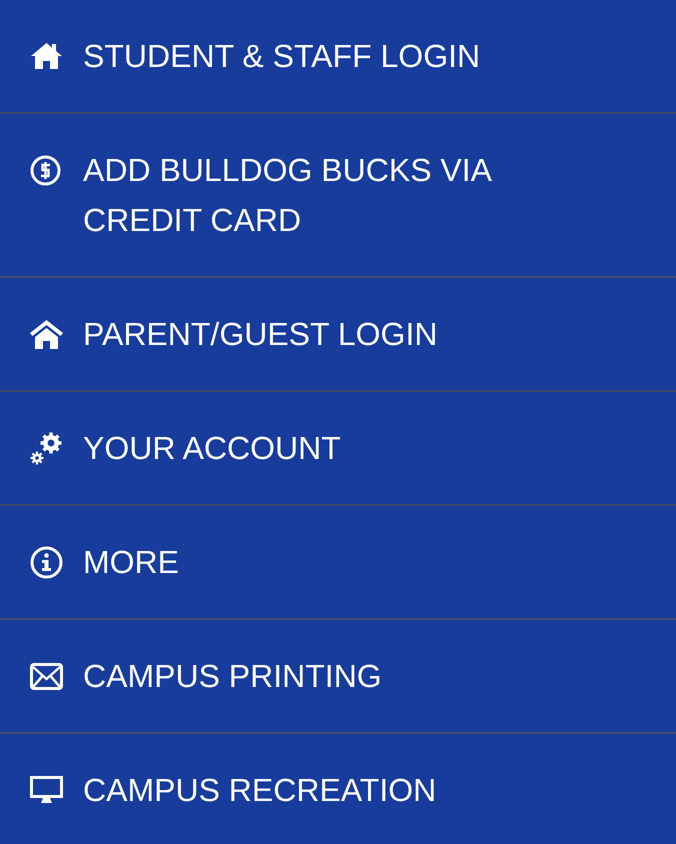  Describe the element at coordinates (46, 562) in the screenshot. I see `info-icon` at that location.